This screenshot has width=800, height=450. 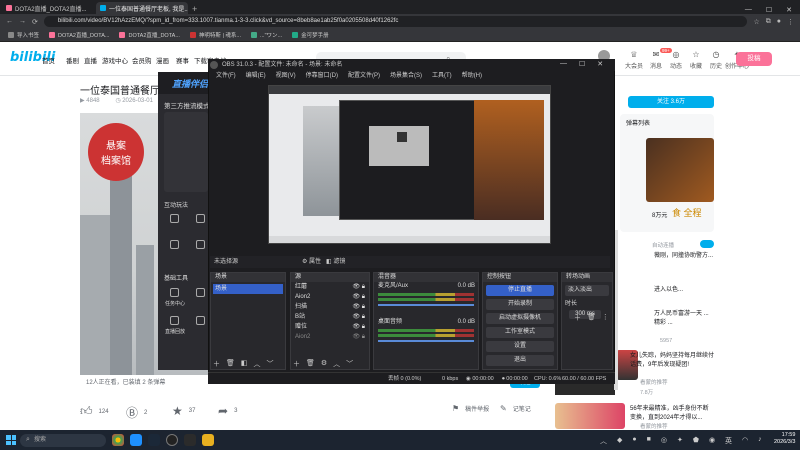 I want to click on filters-button: ◧ 滤镜, so click(x=335, y=262).